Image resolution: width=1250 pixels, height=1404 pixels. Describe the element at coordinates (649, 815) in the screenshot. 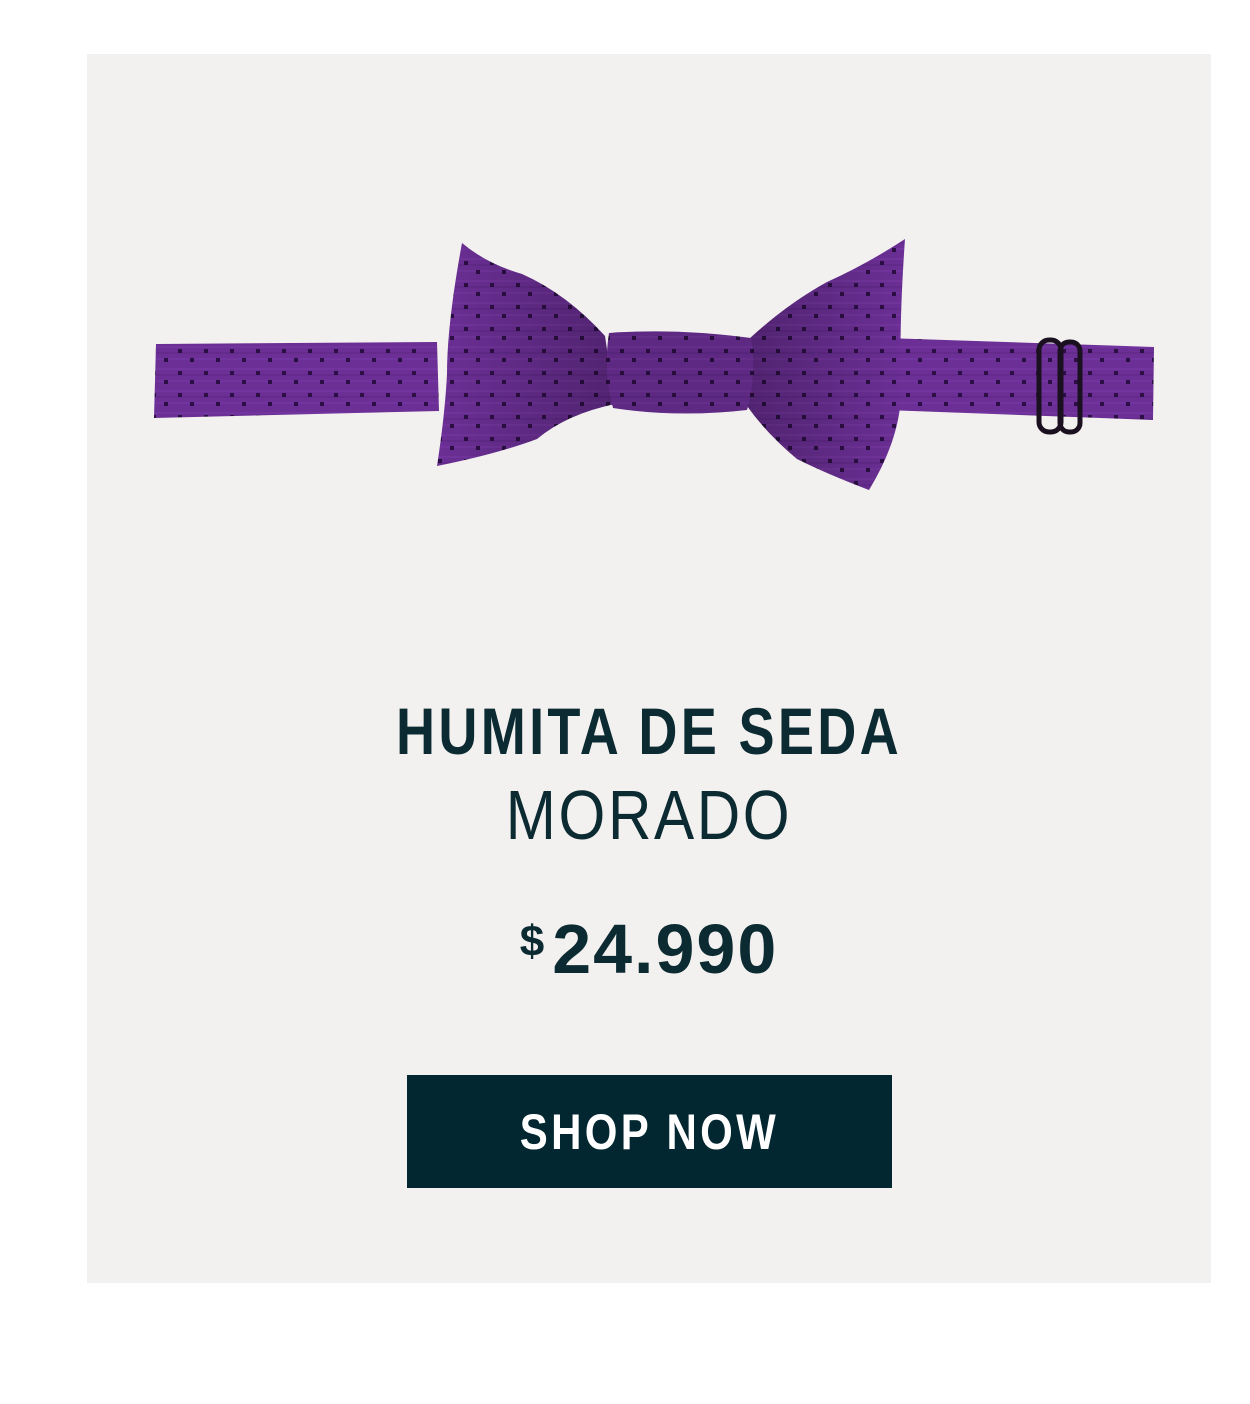

I see `product-color-name: MORADO` at that location.